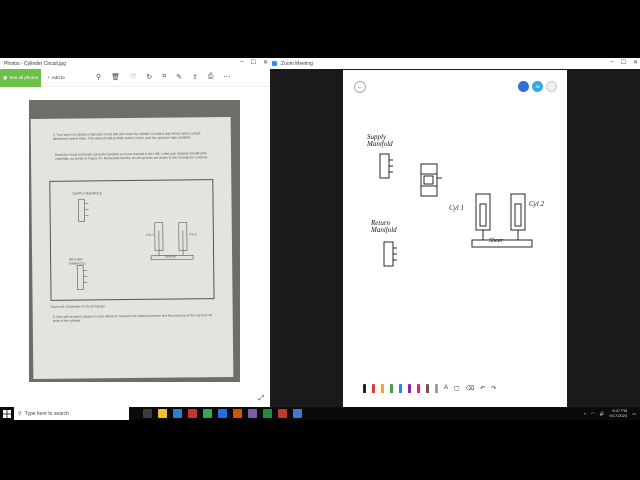  What do you see at coordinates (618, 415) in the screenshot?
I see `clock-date: 9/17/2020` at bounding box center [618, 415].